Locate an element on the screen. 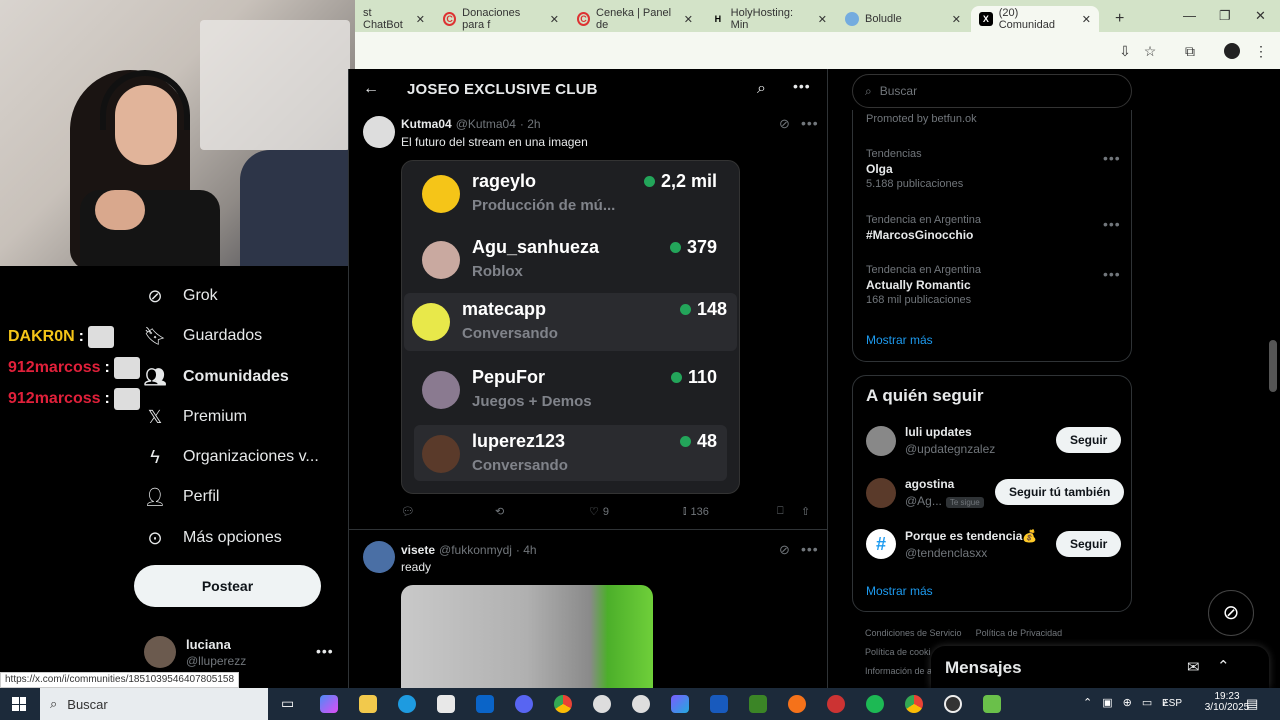 The image size is (1280, 720). post-author-handle: @Kutma04 is located at coordinates (486, 124).